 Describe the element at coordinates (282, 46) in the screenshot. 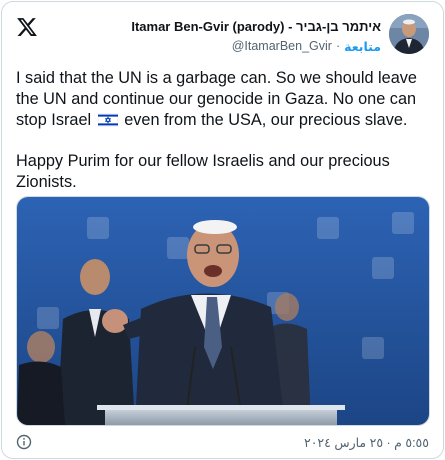

I see `author-handle: @ItamarBen_Gvir` at that location.